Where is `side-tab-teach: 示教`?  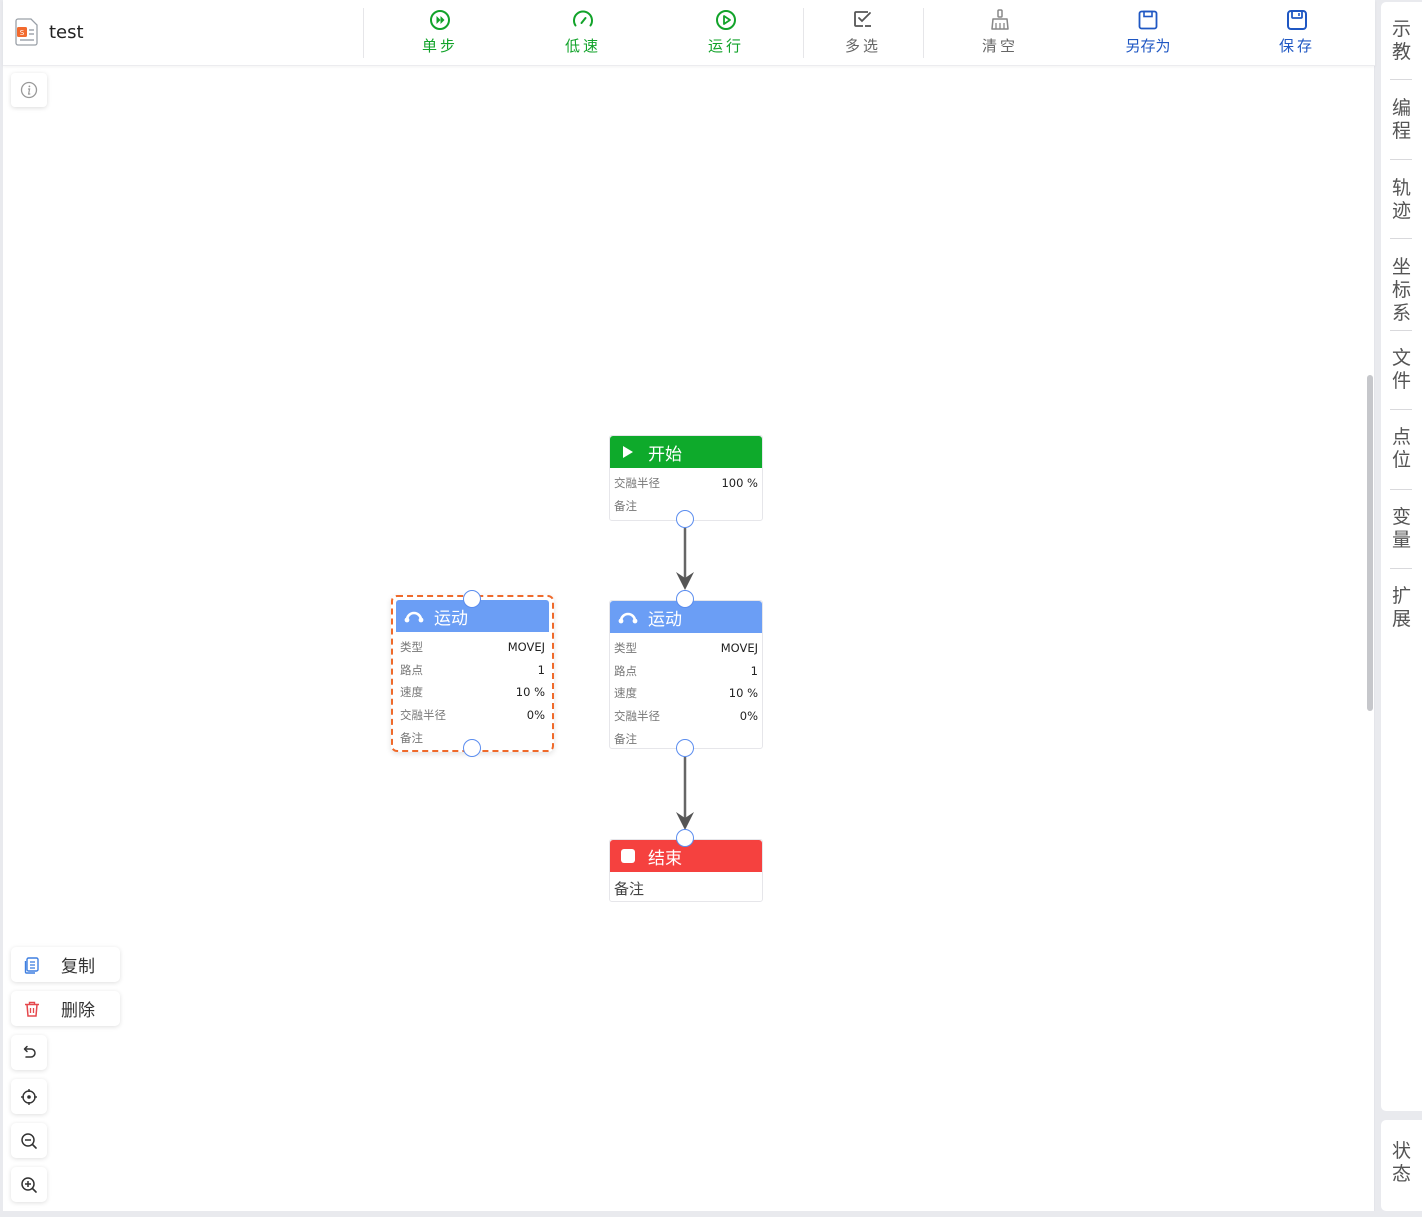
side-tab-teach: 示教 is located at coordinates (1401, 41).